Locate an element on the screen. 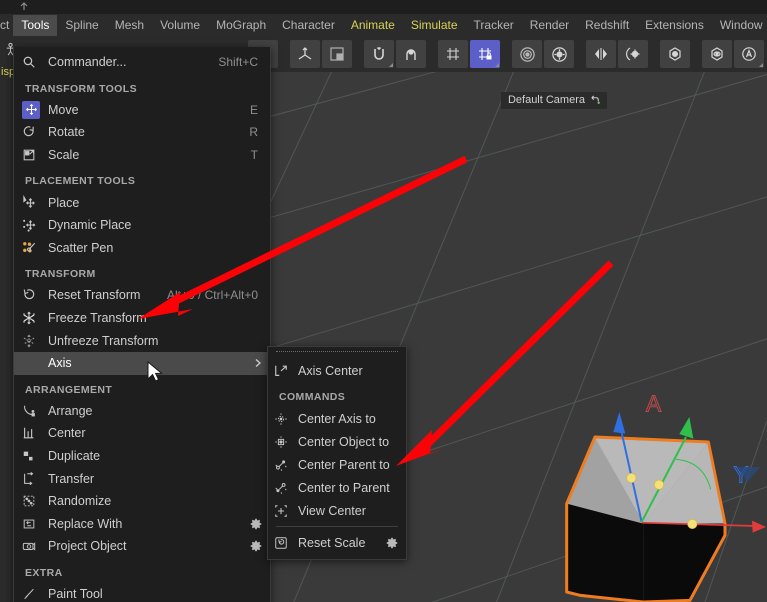 The width and height of the screenshot is (767, 602). menu-item-axis-label: Axis is located at coordinates (60, 363).